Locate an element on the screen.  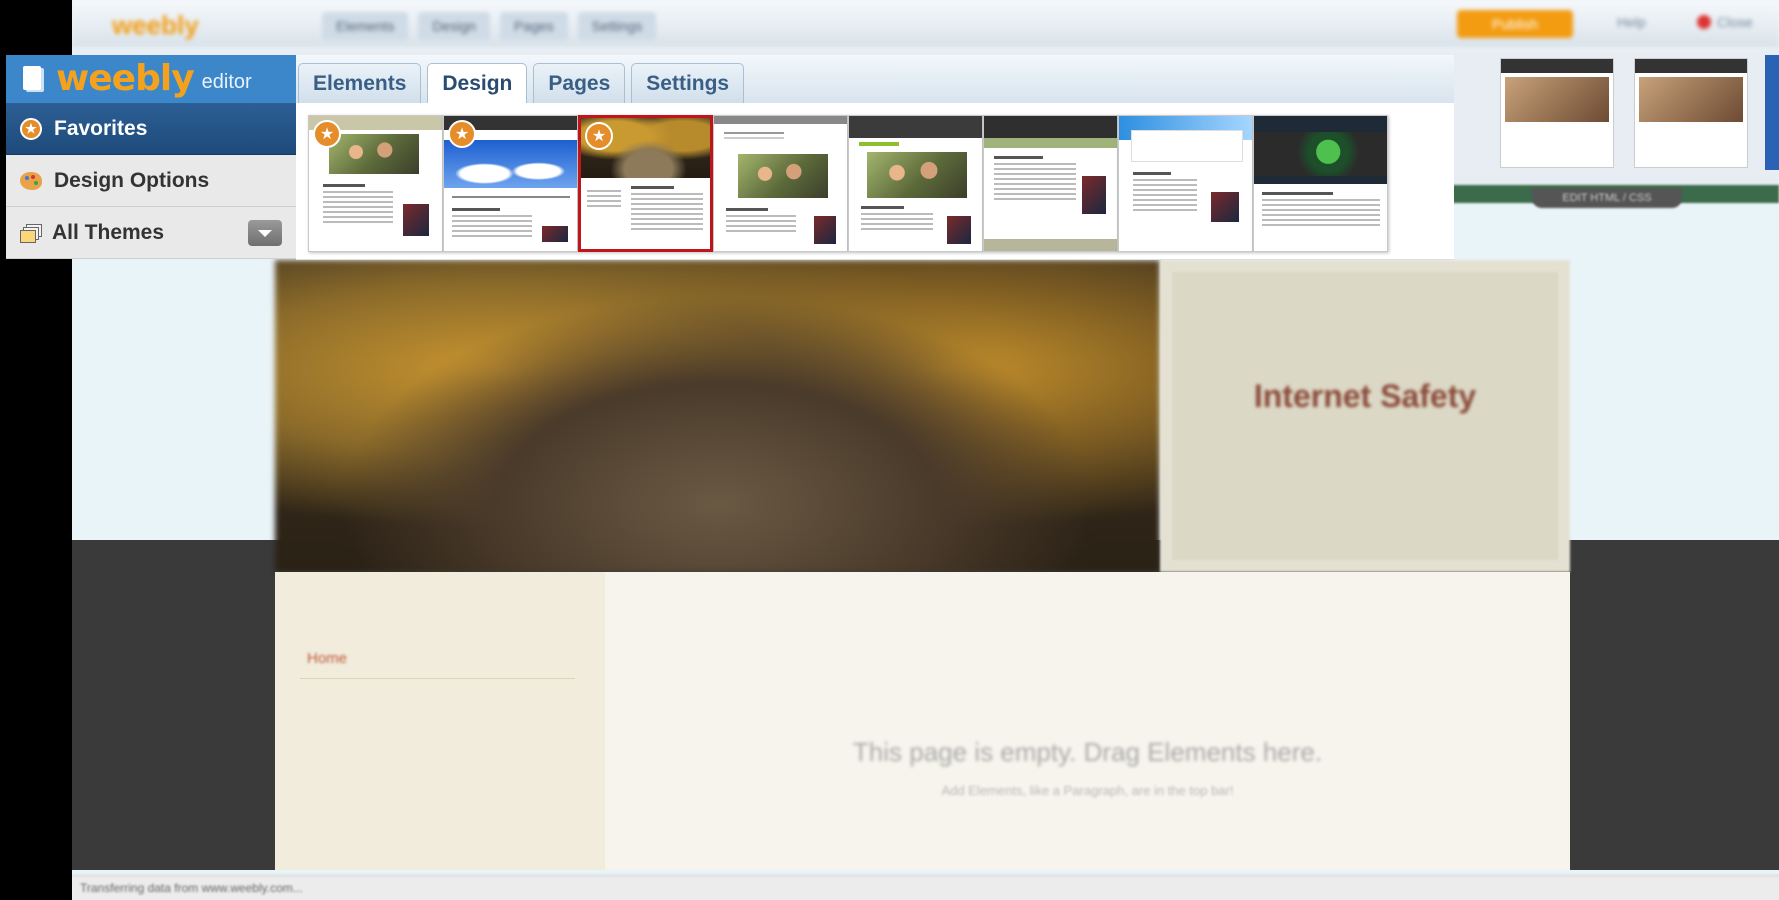
site-title: Internet Safety is located at coordinates (1365, 396).